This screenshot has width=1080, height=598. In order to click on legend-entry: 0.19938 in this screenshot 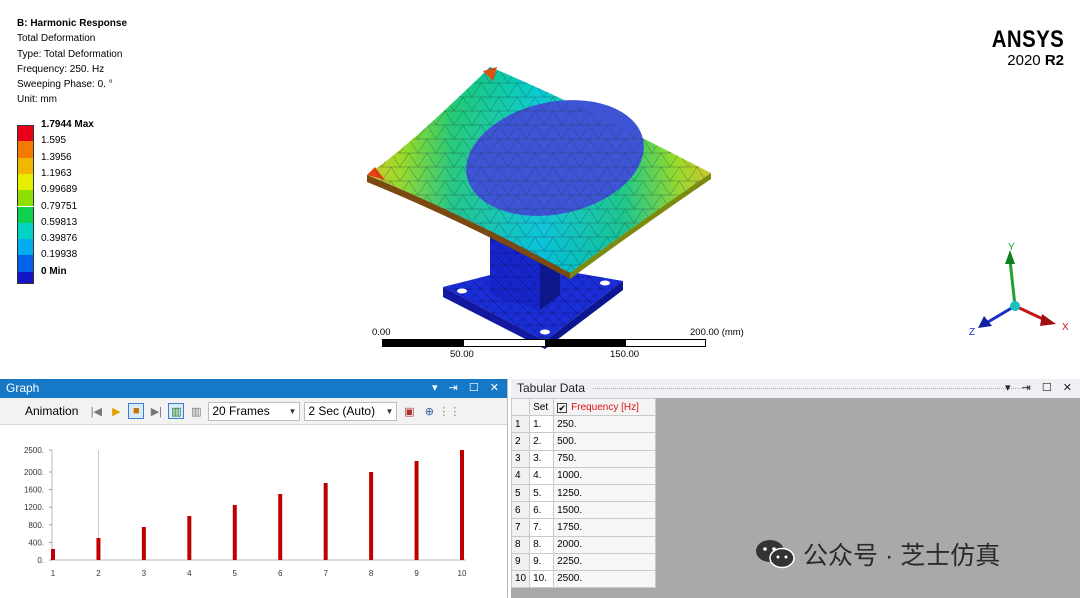, I will do `click(87, 260)`.